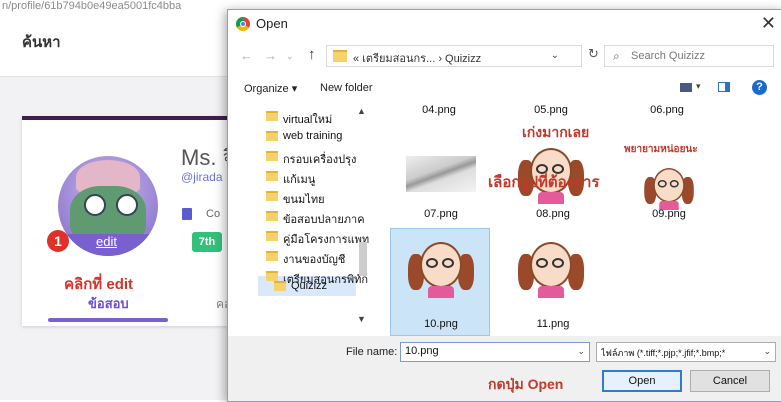 This screenshot has width=781, height=402. Describe the element at coordinates (270, 88) in the screenshot. I see `organize-button: Organize ▾` at that location.